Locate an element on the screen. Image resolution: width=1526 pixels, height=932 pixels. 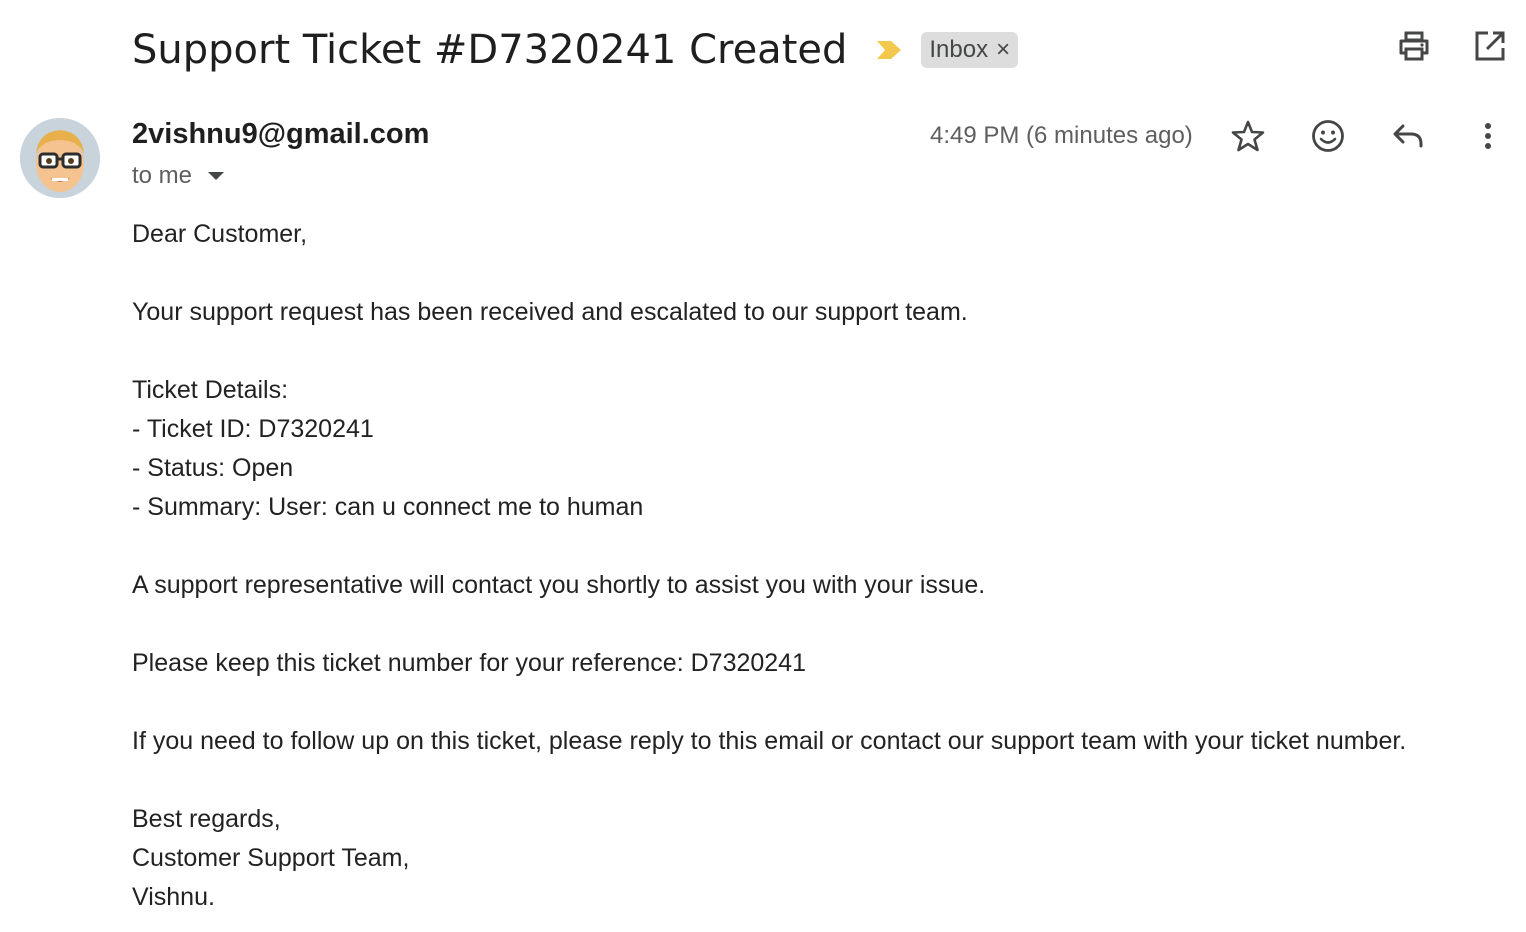
open-in-new-window-icon is located at coordinates (1490, 46).